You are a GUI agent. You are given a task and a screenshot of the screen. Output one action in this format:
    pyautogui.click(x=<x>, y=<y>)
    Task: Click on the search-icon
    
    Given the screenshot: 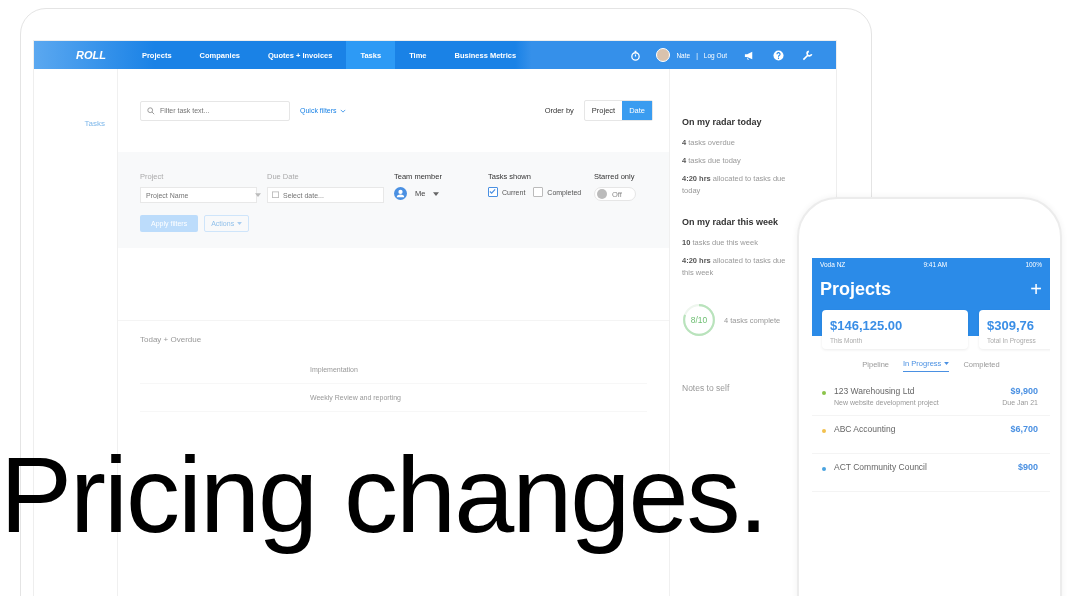 What is the action you would take?
    pyautogui.click(x=151, y=110)
    